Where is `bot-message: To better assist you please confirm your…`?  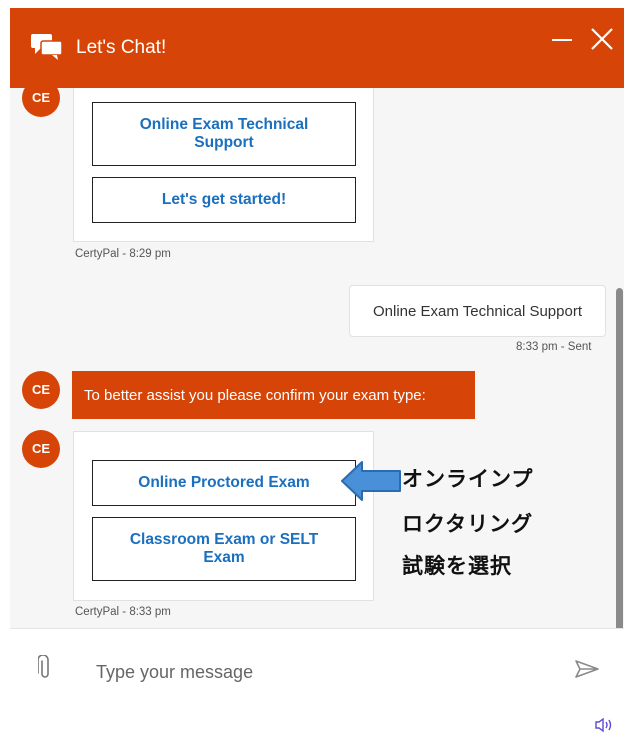
bot-message: To better assist you please confirm your… is located at coordinates (273, 395).